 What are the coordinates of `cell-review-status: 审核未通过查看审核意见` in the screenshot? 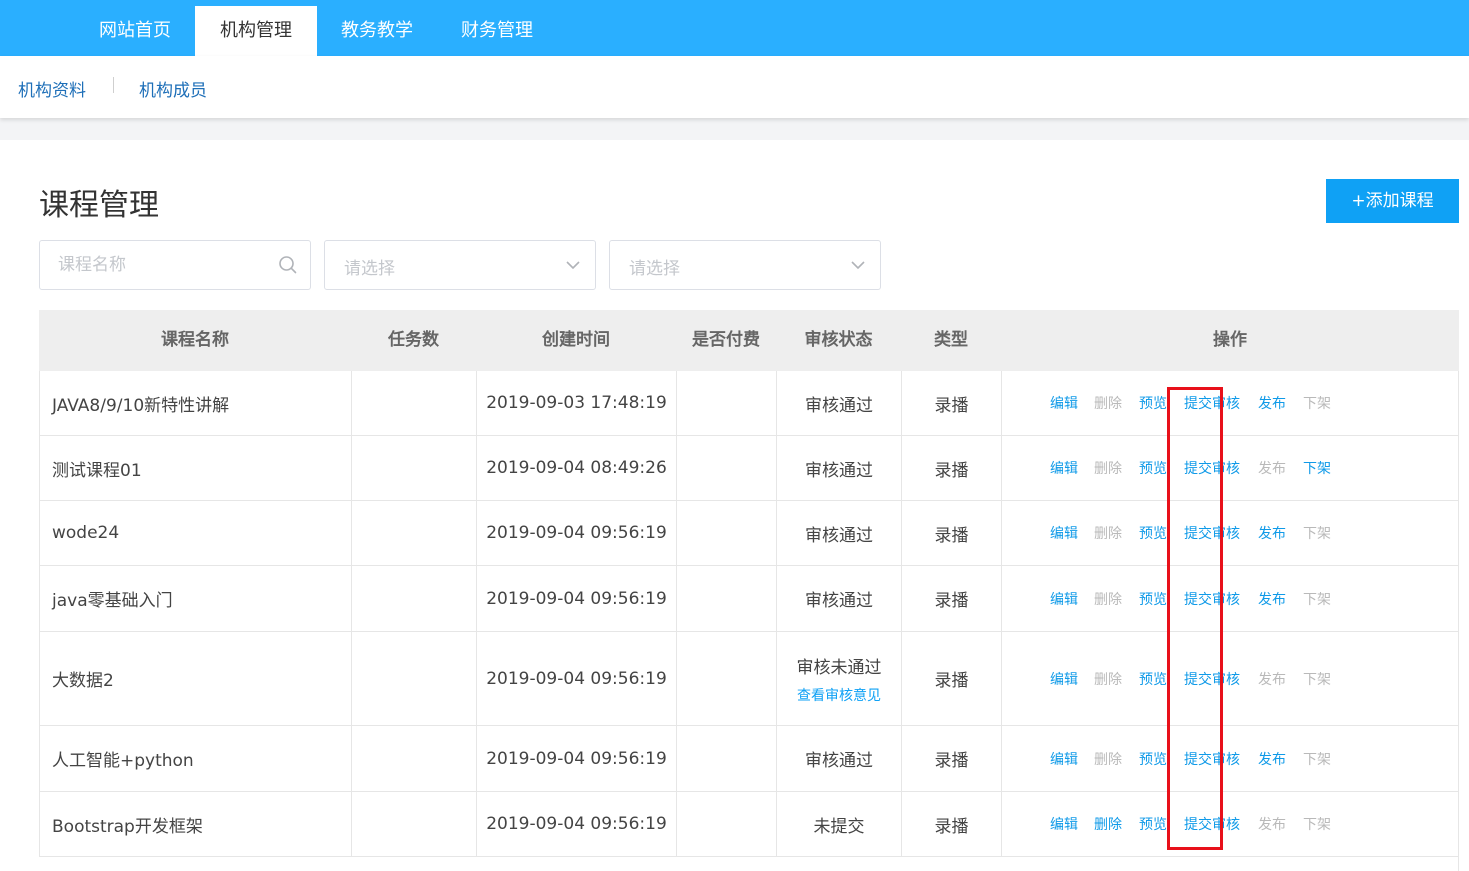 It's located at (838, 678).